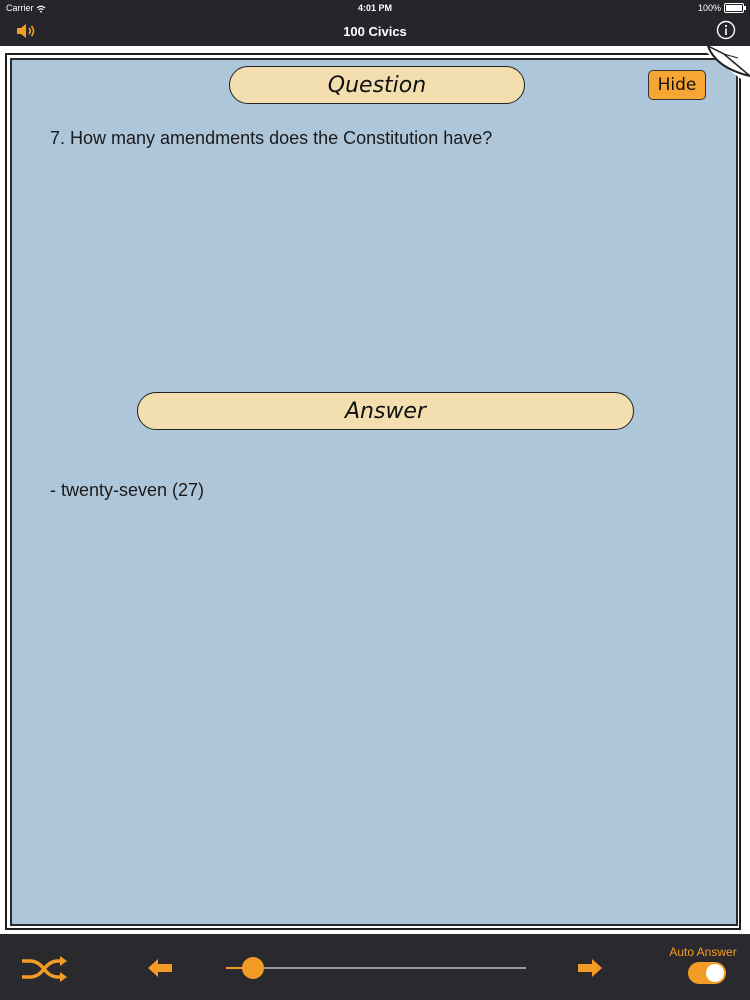 This screenshot has height=1000, width=750. What do you see at coordinates (715, 973) in the screenshot?
I see `toggle-knob` at bounding box center [715, 973].